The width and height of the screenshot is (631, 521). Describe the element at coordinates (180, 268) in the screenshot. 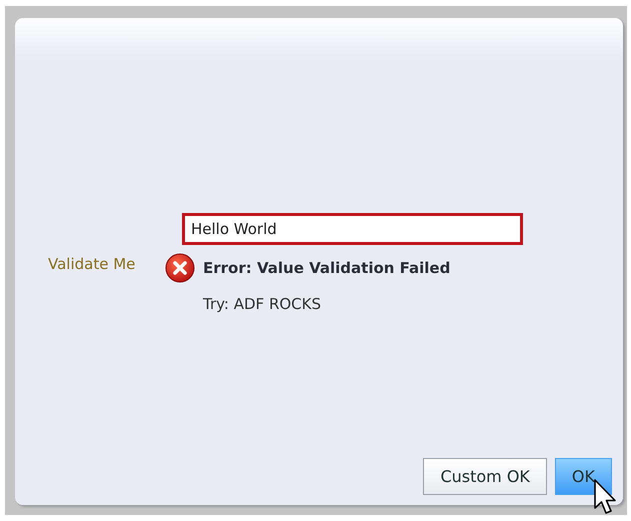

I see `error-icon` at that location.